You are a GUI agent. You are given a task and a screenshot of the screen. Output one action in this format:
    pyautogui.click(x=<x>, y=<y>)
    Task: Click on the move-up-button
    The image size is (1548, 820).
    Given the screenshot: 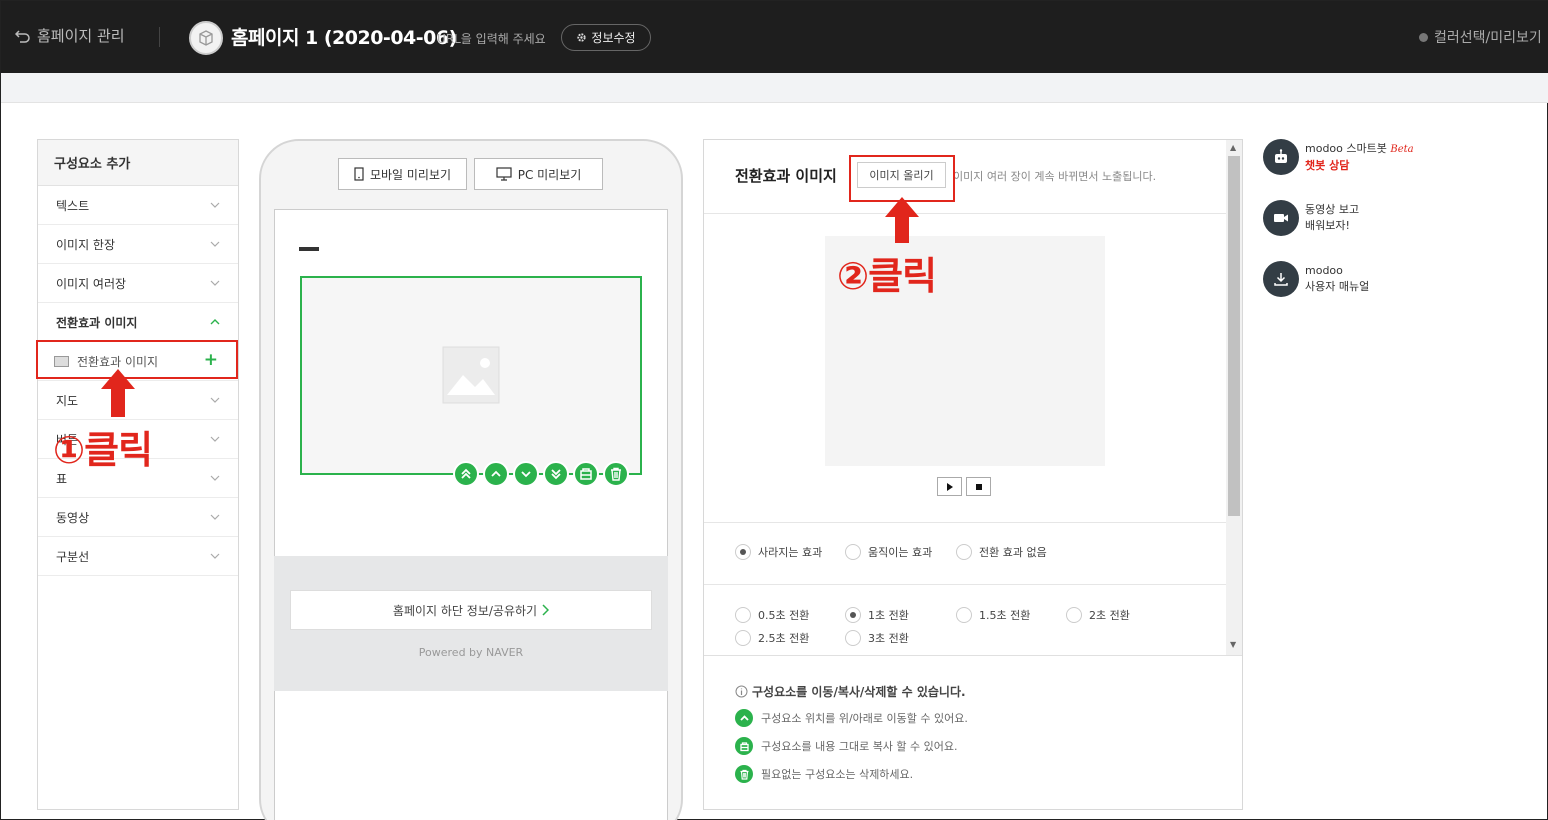 What is the action you would take?
    pyautogui.click(x=496, y=474)
    